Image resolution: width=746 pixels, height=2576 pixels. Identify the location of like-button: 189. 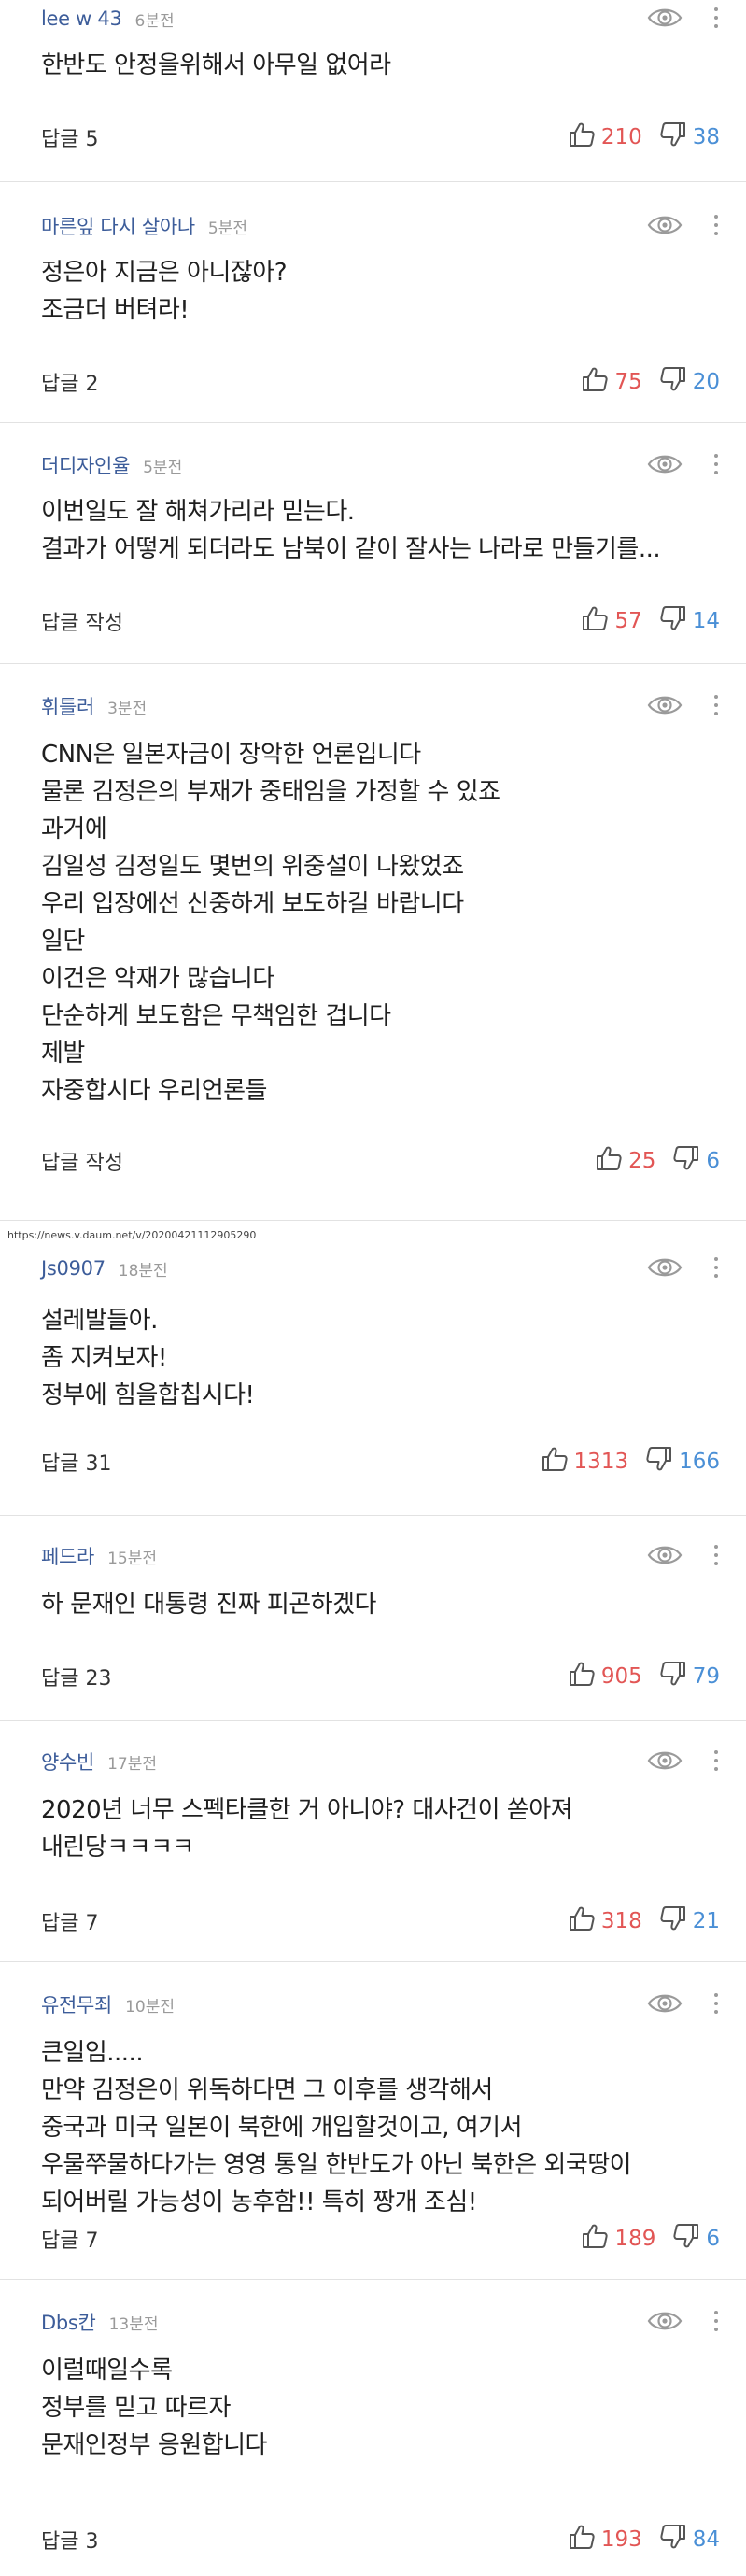
(618, 2239).